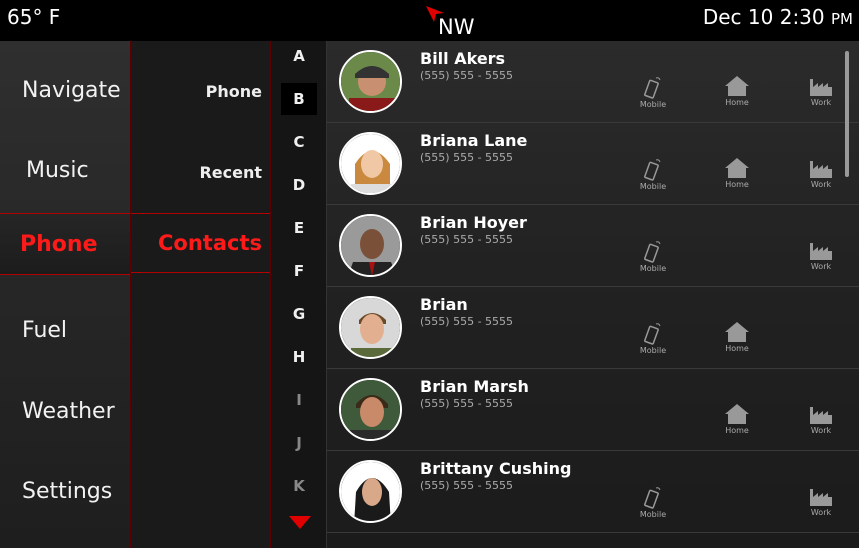 The height and width of the screenshot is (548, 859). I want to click on contact-row: Brian Hoyer (555) 555 - 5555 Mobile Work, so click(593, 246).